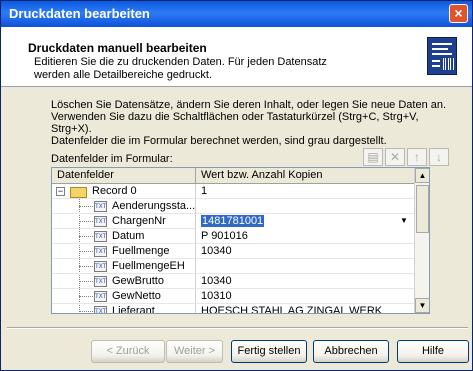 The height and width of the screenshot is (371, 473). I want to click on delete-button: ✕, so click(395, 157).